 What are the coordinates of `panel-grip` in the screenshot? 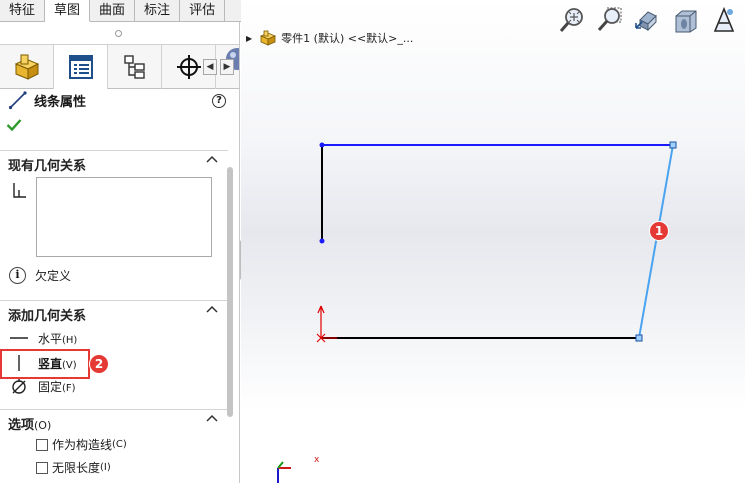 It's located at (119, 33).